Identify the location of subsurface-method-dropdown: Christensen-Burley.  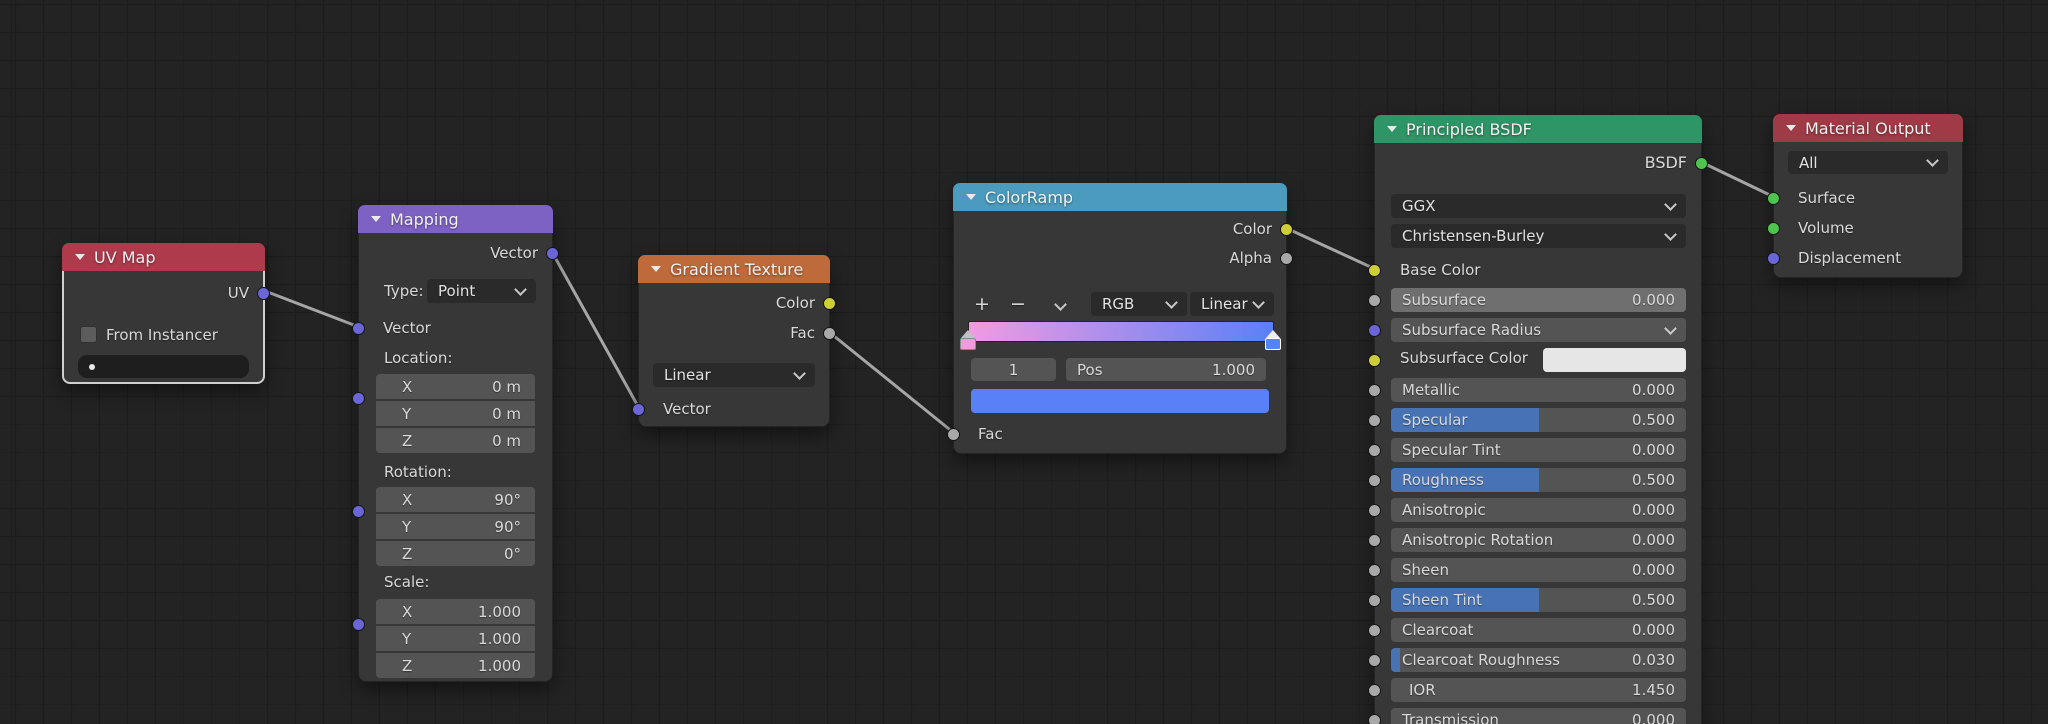
(1538, 236).